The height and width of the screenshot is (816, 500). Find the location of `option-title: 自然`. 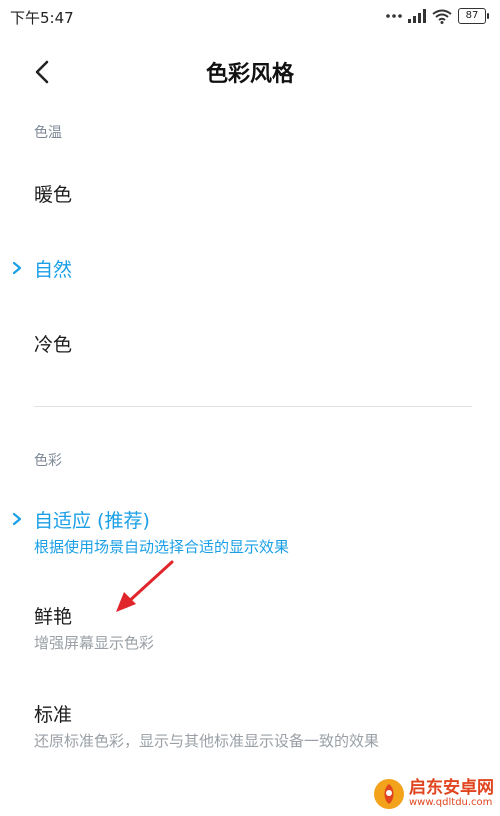

option-title: 自然 is located at coordinates (53, 270).